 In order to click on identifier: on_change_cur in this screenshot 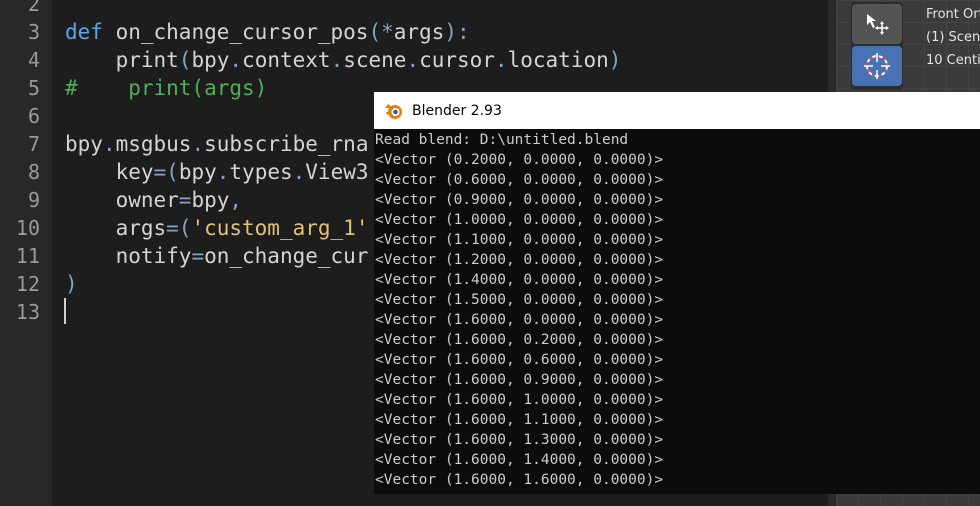, I will do `click(286, 256)`.